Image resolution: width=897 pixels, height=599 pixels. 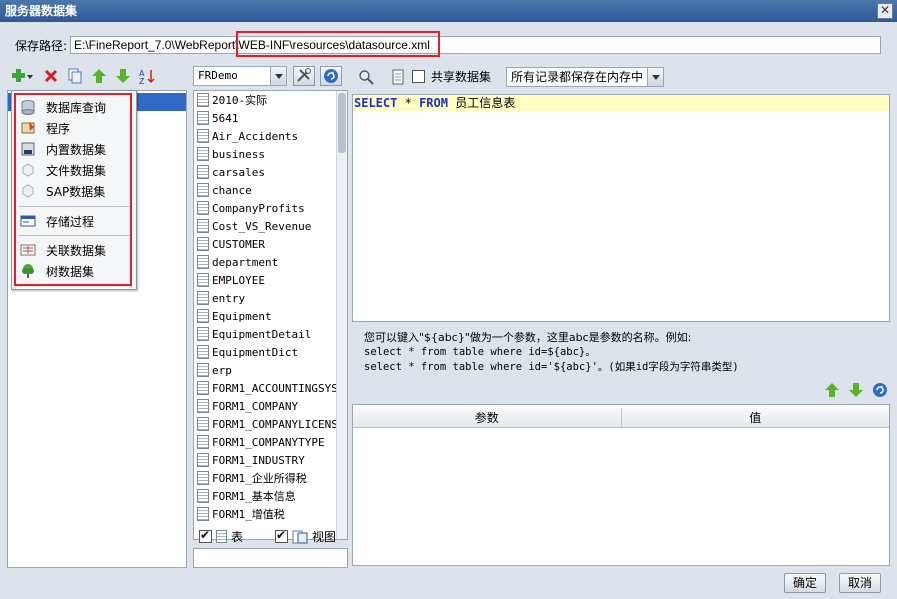 I want to click on table-list-scrollbar, so click(x=341, y=315).